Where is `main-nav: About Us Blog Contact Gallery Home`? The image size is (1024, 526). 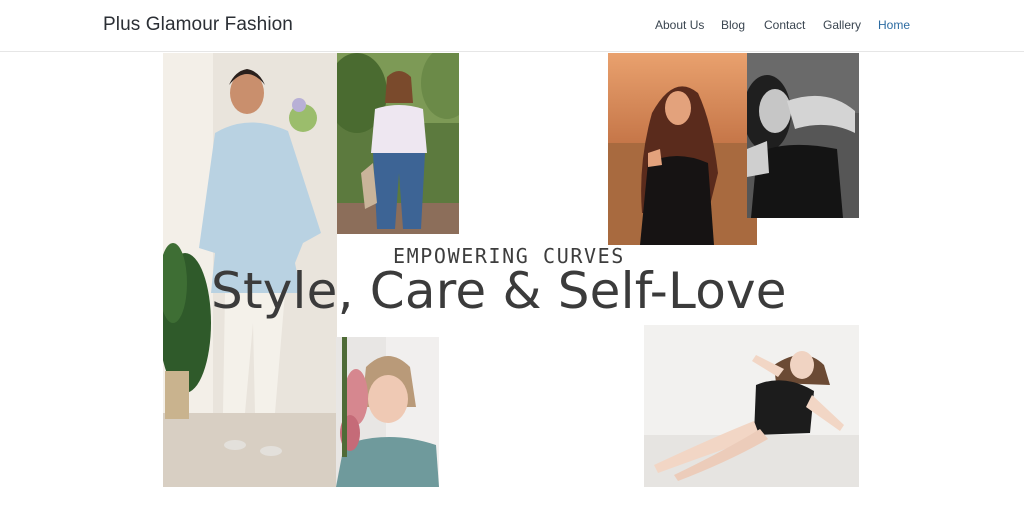
main-nav: About Us Blog Contact Gallery Home is located at coordinates (512, 26).